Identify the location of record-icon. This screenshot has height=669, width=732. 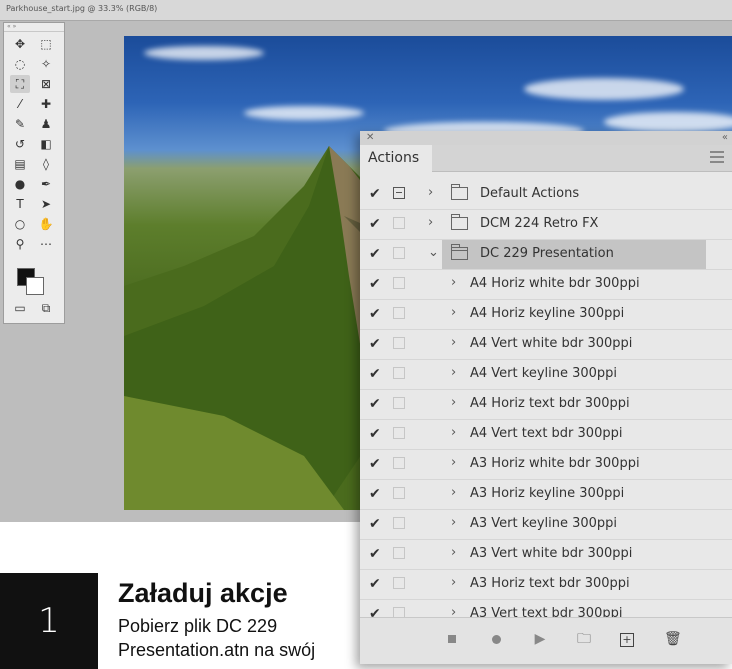
(496, 639).